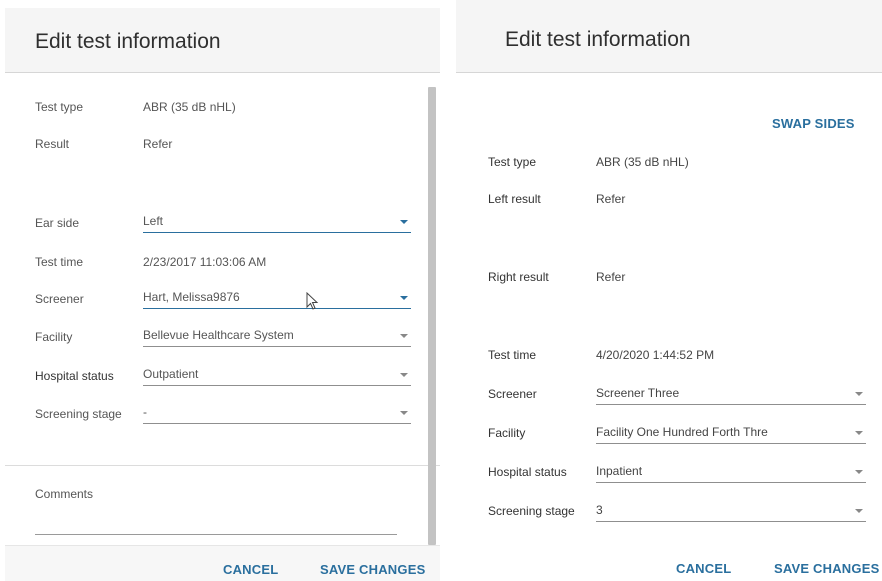  I want to click on screener-value: Hart, Melissa9876, so click(191, 297).